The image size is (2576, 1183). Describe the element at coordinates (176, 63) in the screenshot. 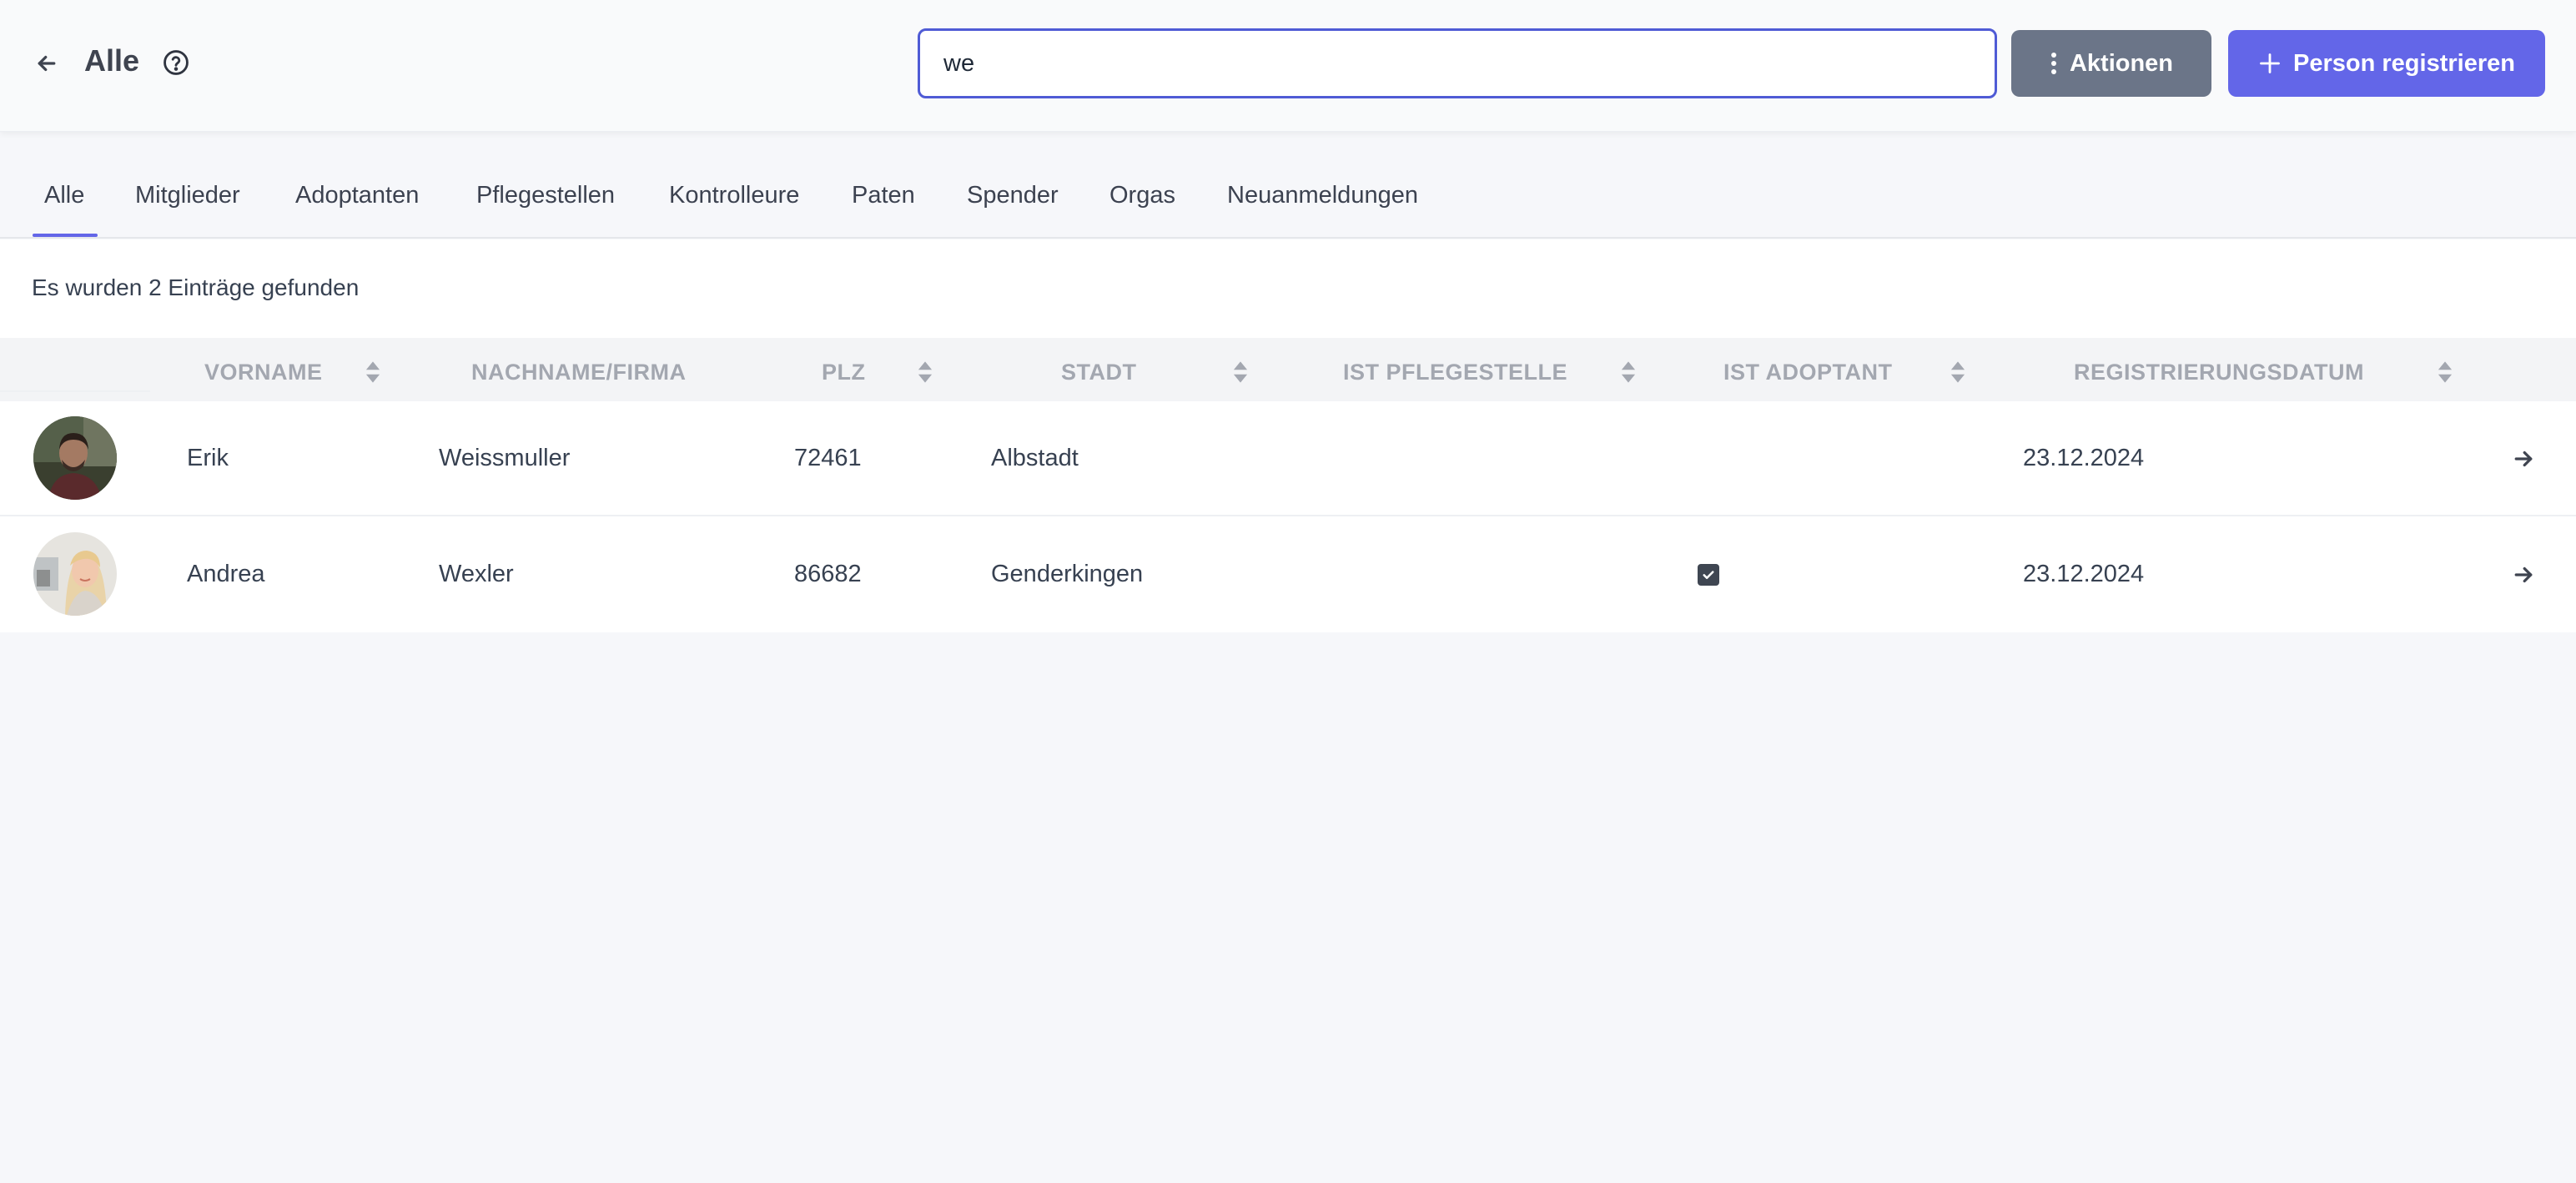

I see `question-circle-icon` at that location.